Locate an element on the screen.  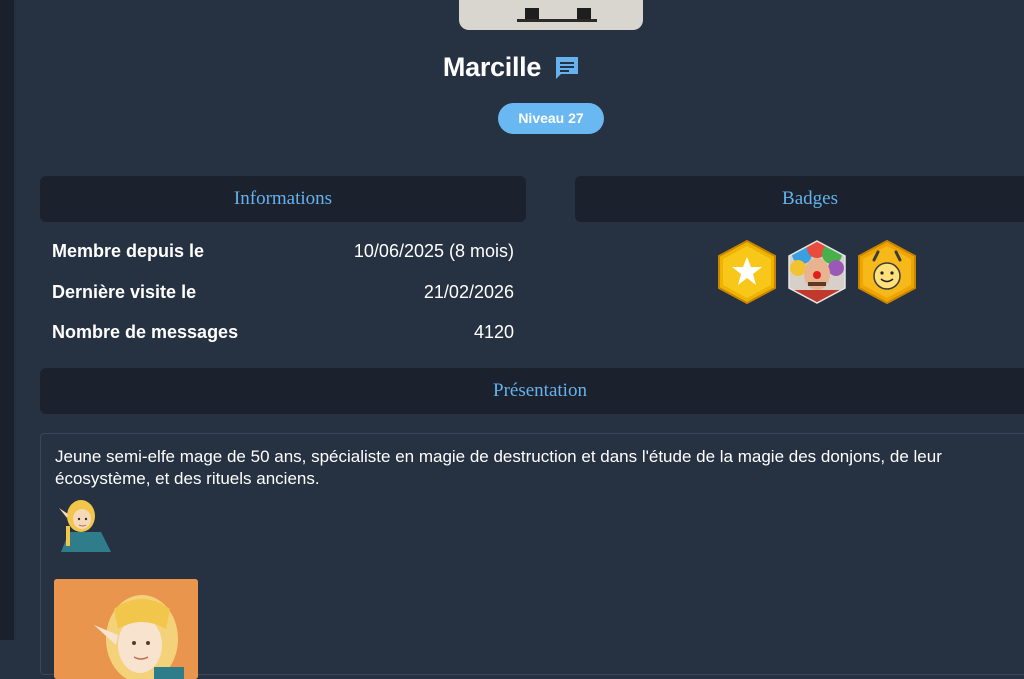
gold-star-badge-icon is located at coordinates (747, 272).